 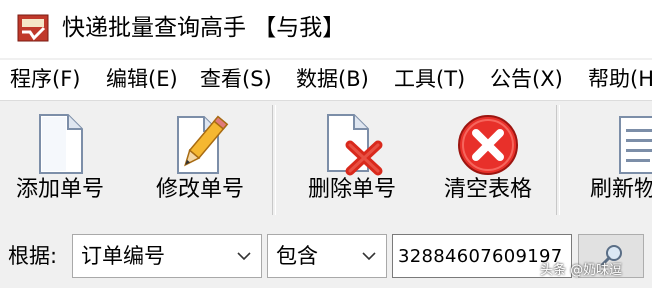 I want to click on menu-help: 帮助(H, so click(x=620, y=79).